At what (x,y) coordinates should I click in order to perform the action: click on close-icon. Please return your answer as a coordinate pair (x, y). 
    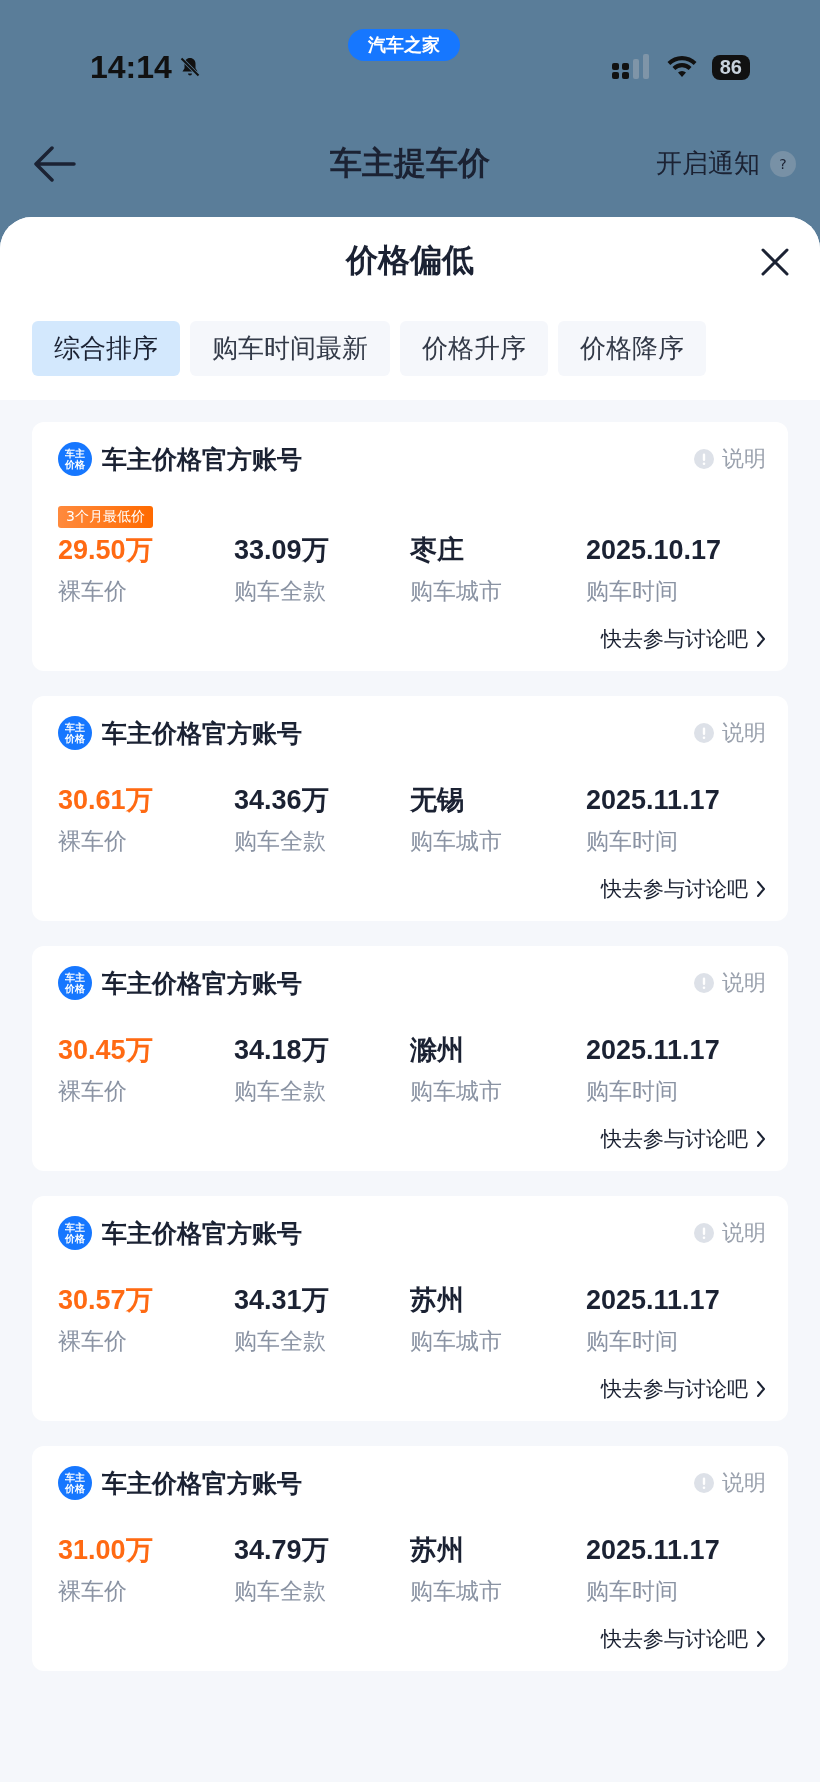
    Looking at the image, I should click on (775, 262).